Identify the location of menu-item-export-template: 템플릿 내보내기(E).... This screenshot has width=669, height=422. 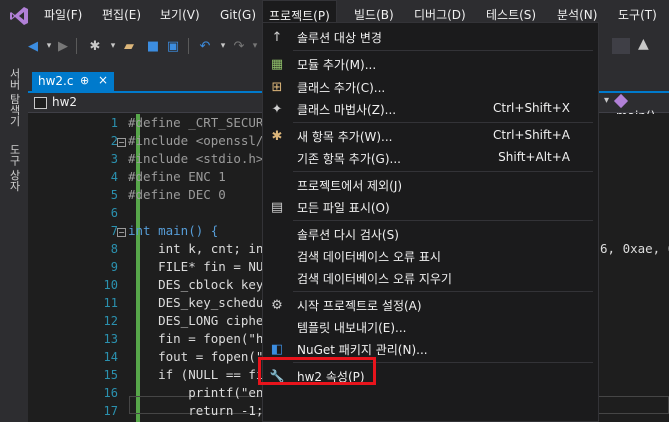
(430, 327).